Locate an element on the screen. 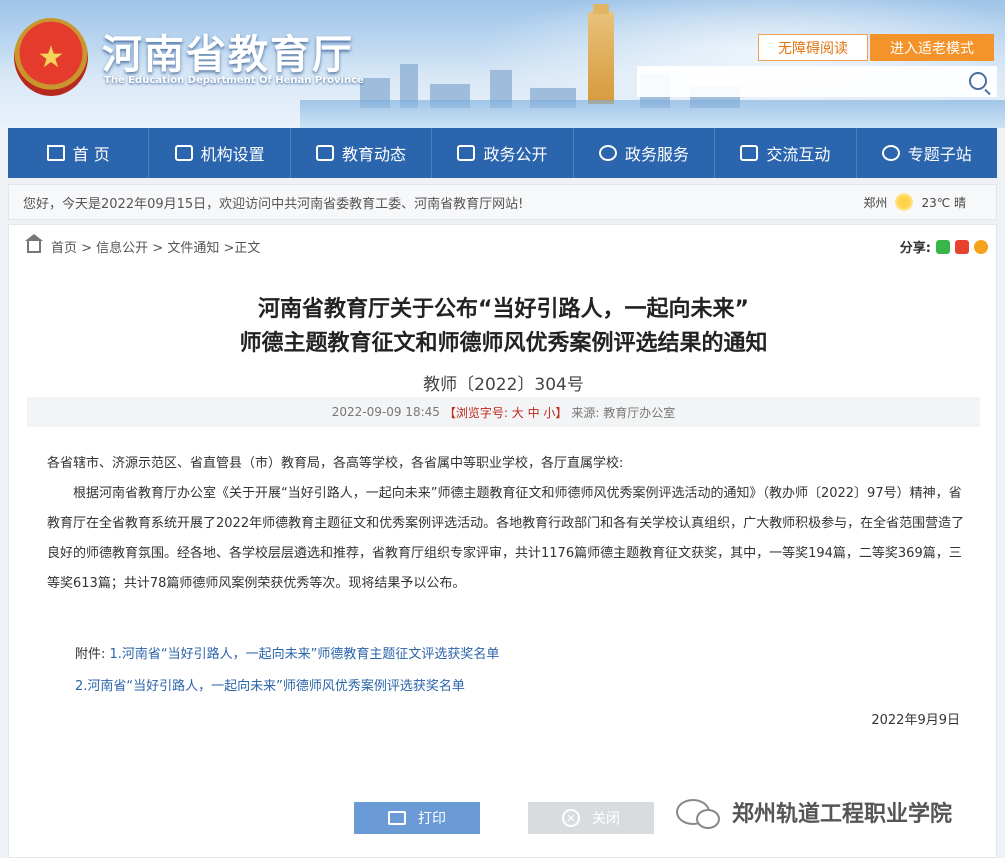 The height and width of the screenshot is (858, 1005). doc-icon is located at coordinates (466, 153).